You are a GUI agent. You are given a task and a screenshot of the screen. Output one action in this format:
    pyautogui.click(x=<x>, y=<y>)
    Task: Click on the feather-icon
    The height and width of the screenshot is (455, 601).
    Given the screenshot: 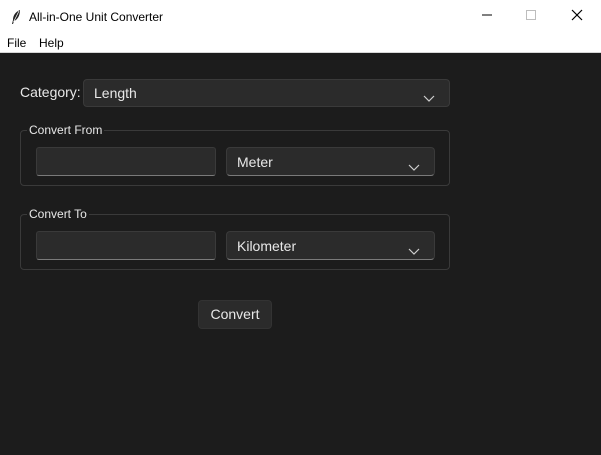 What is the action you would take?
    pyautogui.click(x=16, y=17)
    